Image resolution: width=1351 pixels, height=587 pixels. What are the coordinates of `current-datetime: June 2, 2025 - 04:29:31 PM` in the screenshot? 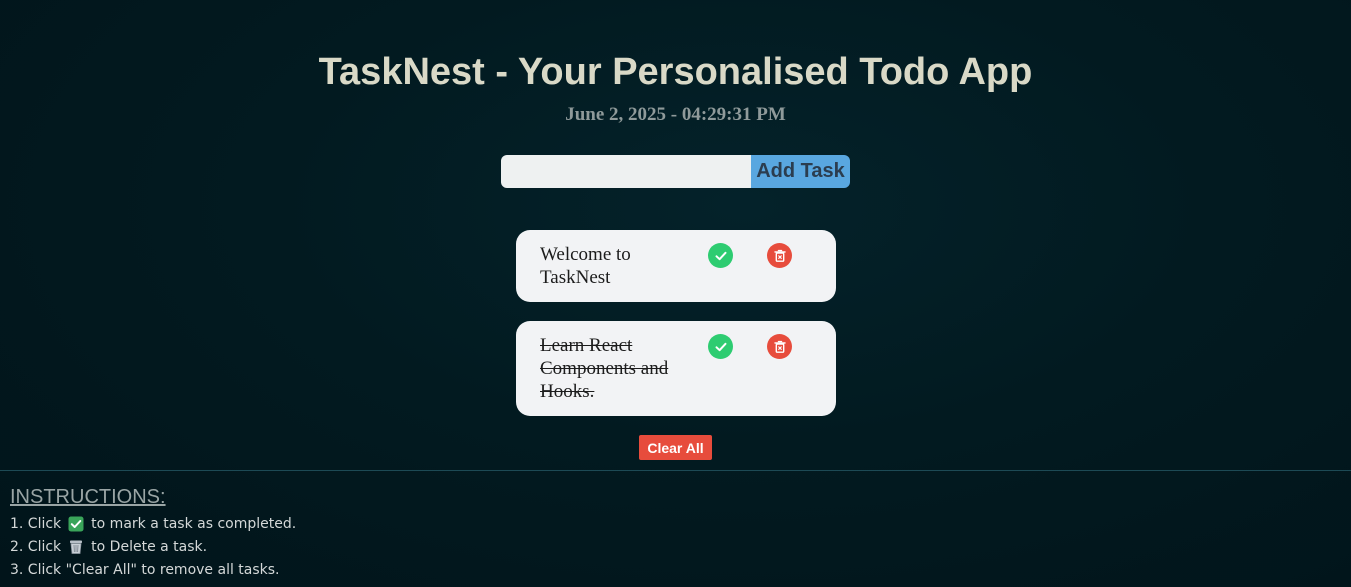 It's located at (675, 114).